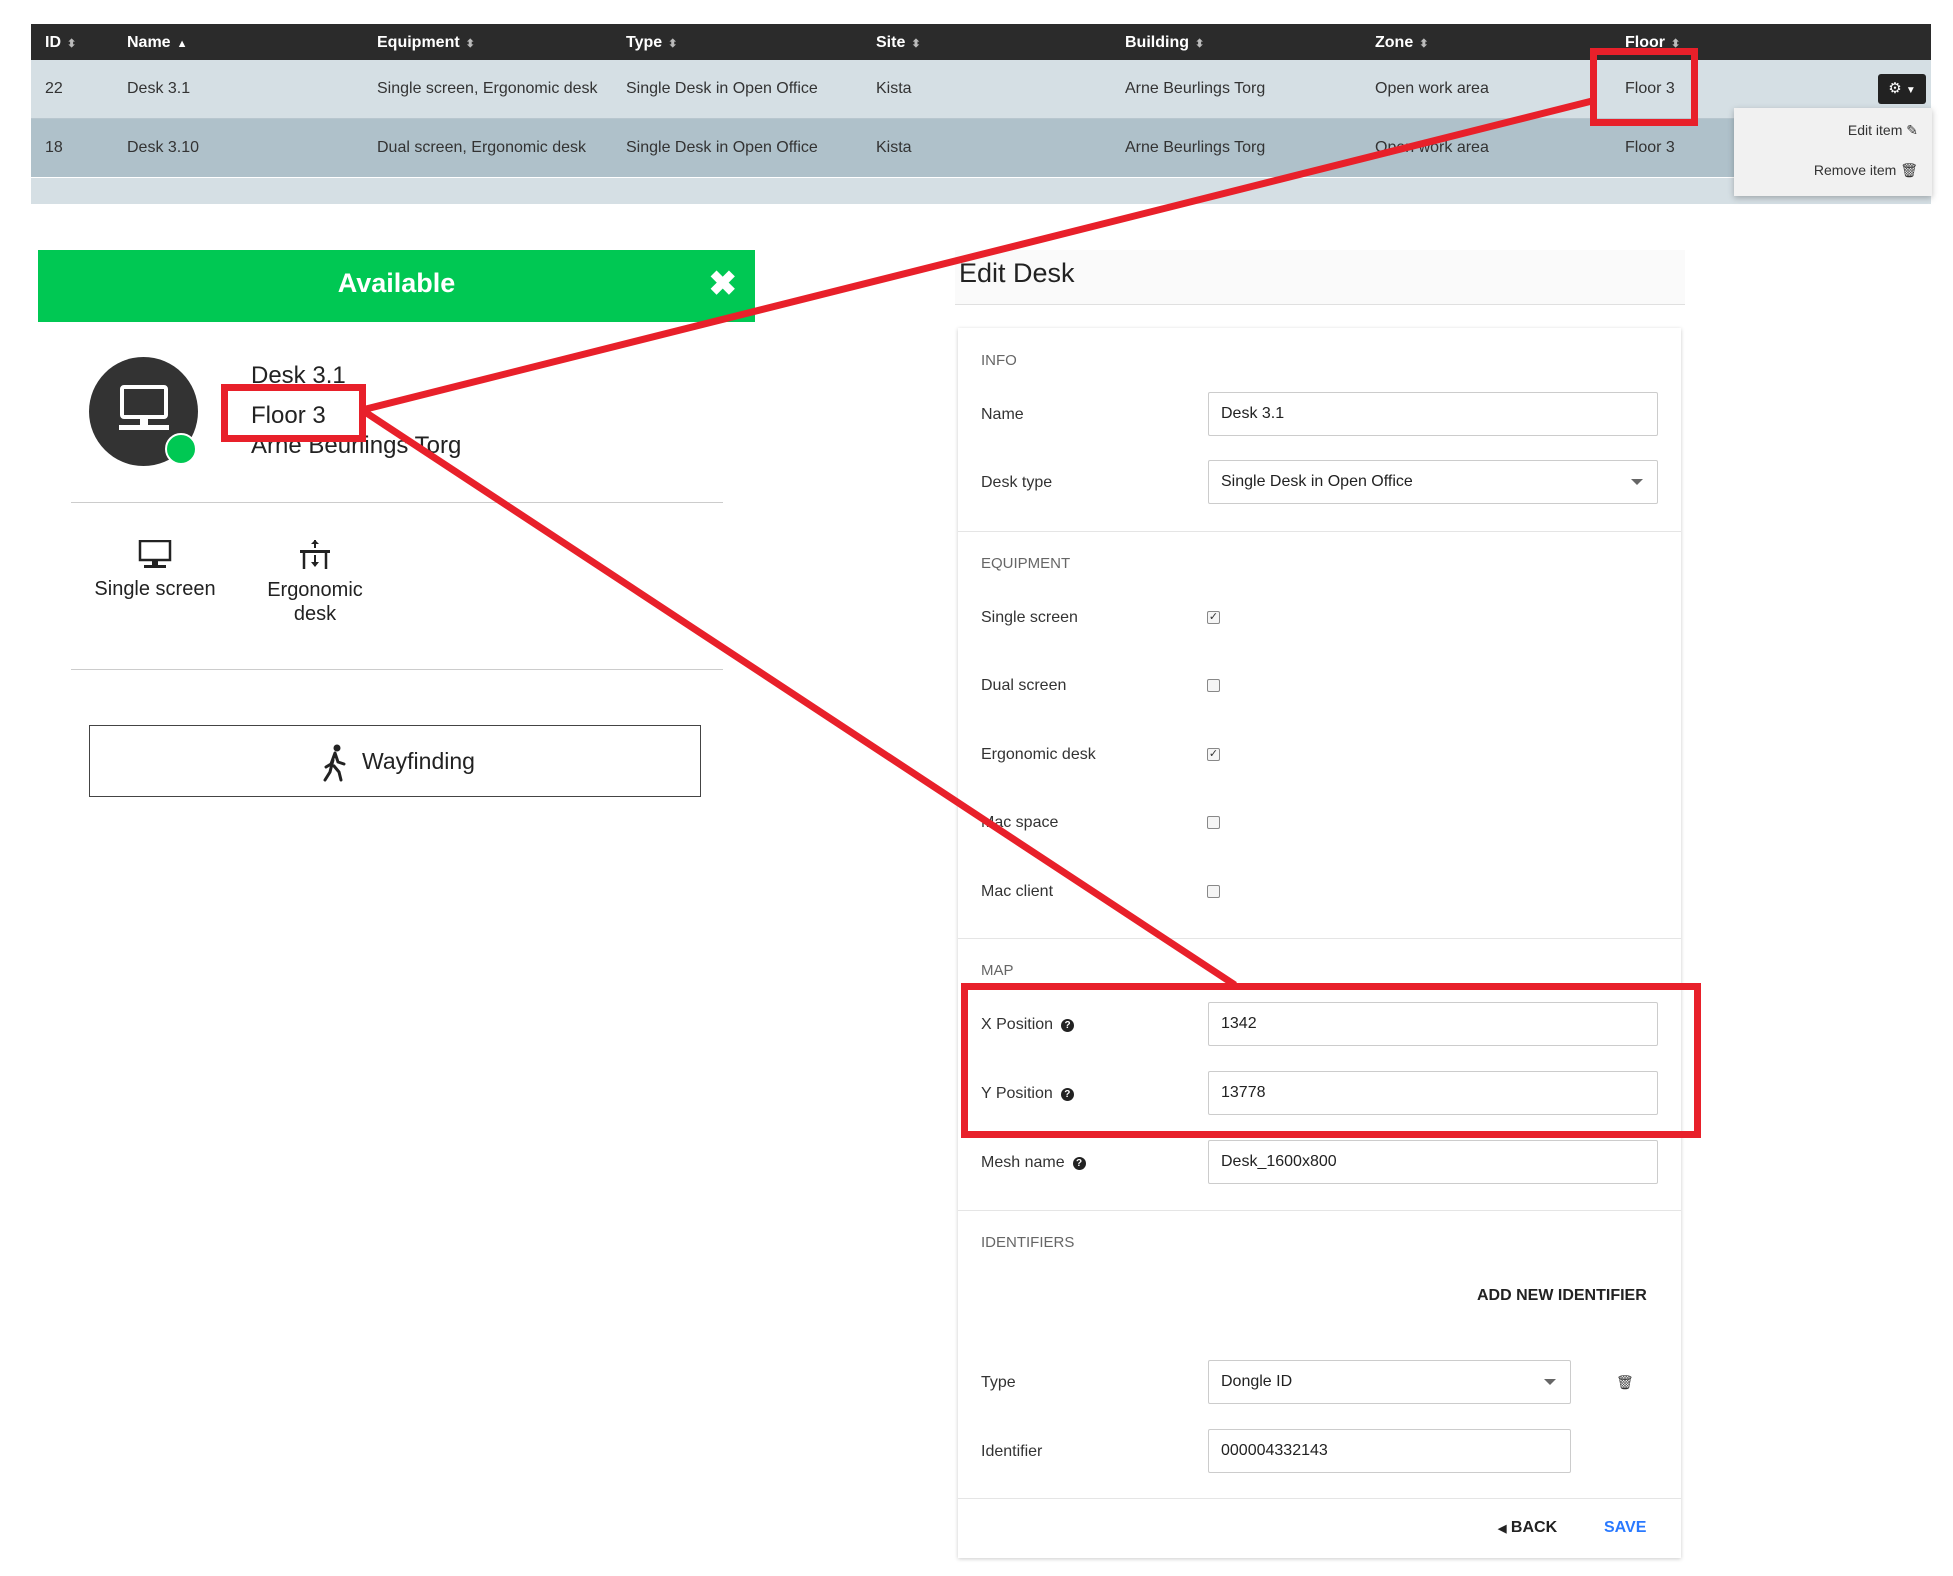 This screenshot has width=1953, height=1576. Describe the element at coordinates (293, 413) in the screenshot. I see `annotation-box-card-floor` at that location.